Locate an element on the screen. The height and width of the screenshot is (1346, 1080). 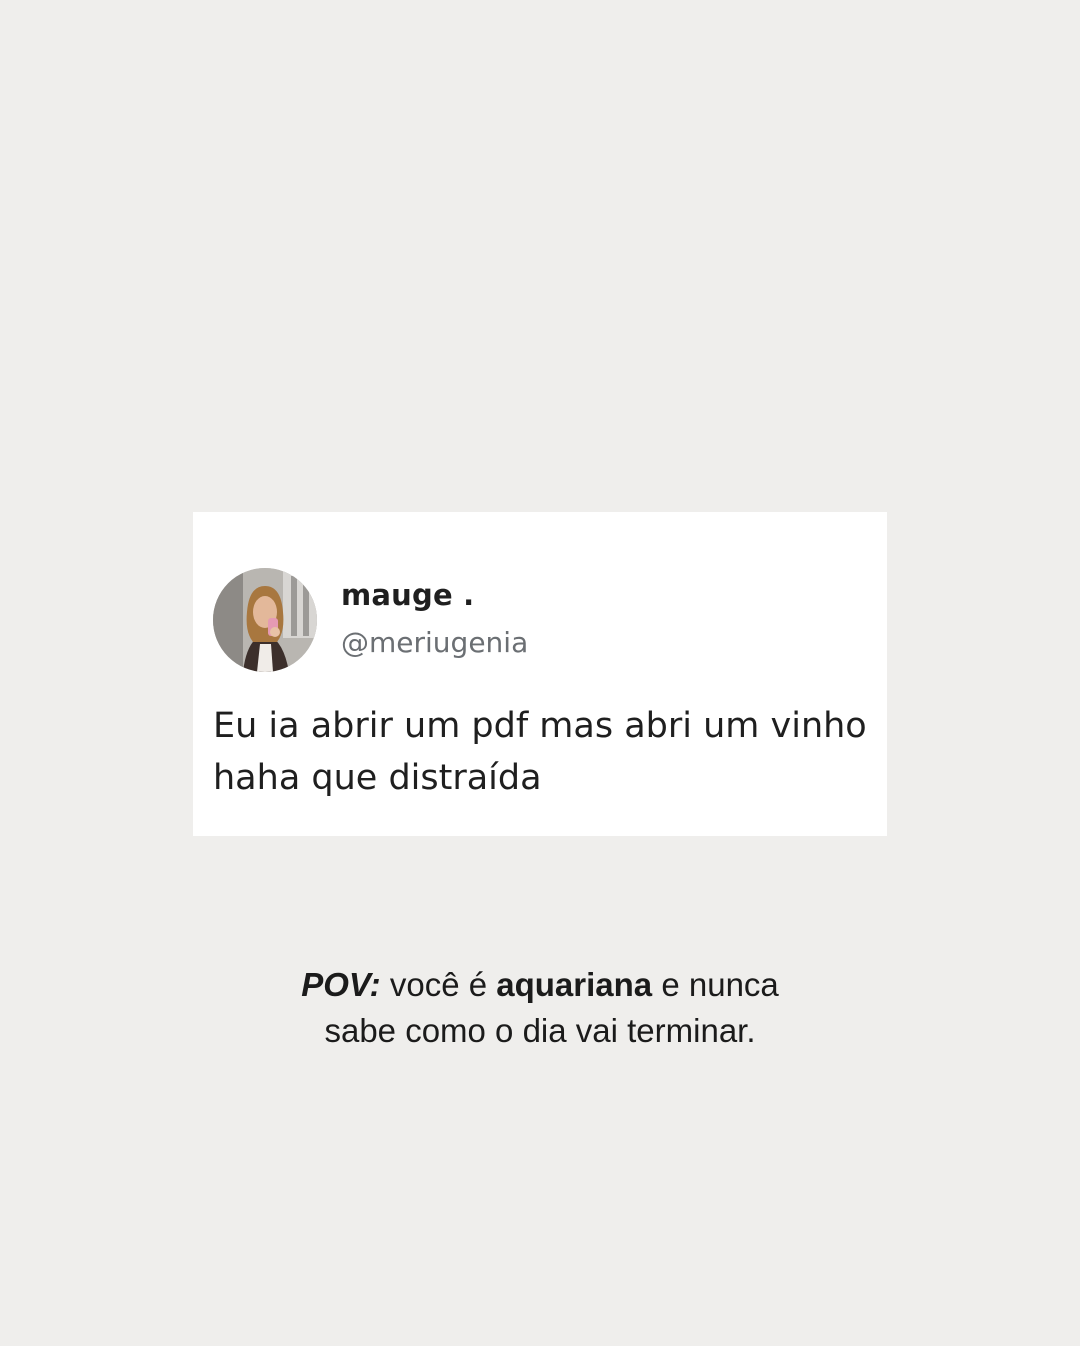
tweet-text-line-2: haha que distraída is located at coordinates (377, 778).